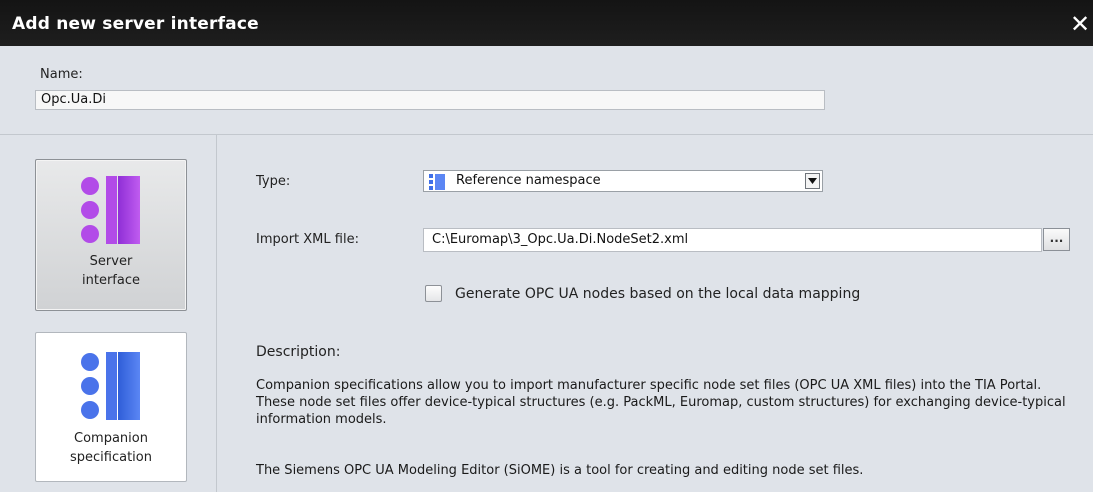 This screenshot has width=1093, height=492. What do you see at coordinates (732, 240) in the screenshot?
I see `import-xml-input: C:\Euromap\3_Opc.Ua.Di.NodeSet2.xml` at bounding box center [732, 240].